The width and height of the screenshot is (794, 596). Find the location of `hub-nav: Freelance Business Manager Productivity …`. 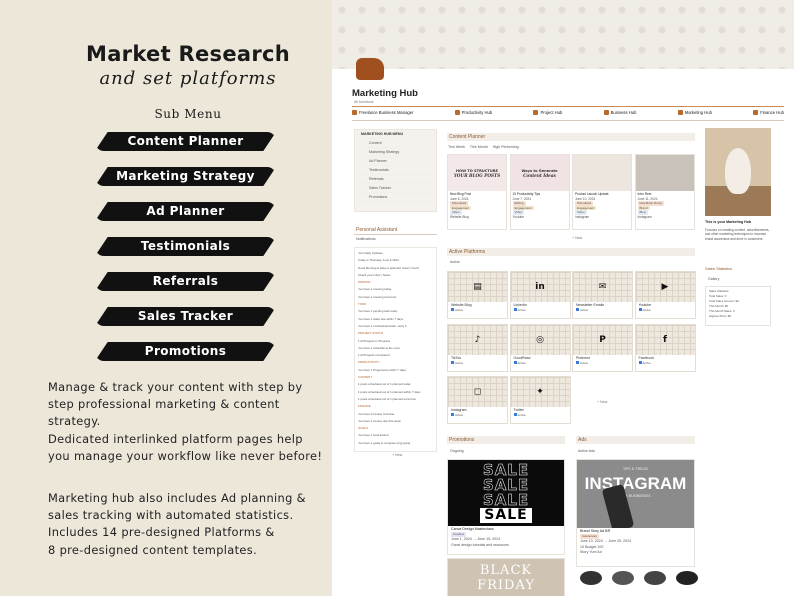

hub-nav: Freelance Business Manager Productivity … is located at coordinates (568, 112).